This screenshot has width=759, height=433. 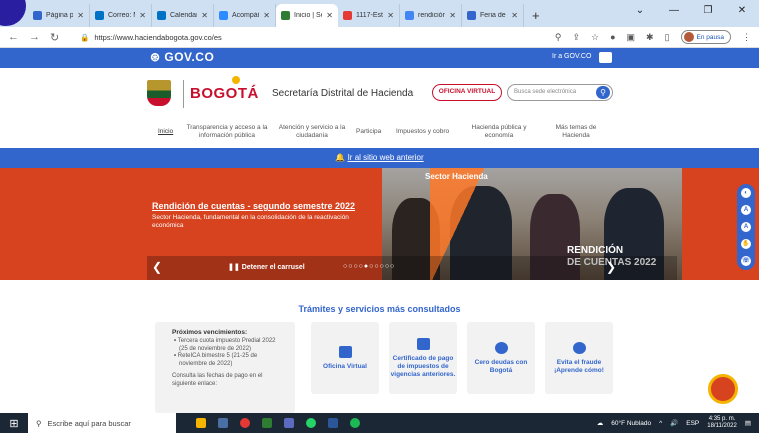 I want to click on back-icon: ←, so click(x=13, y=37).